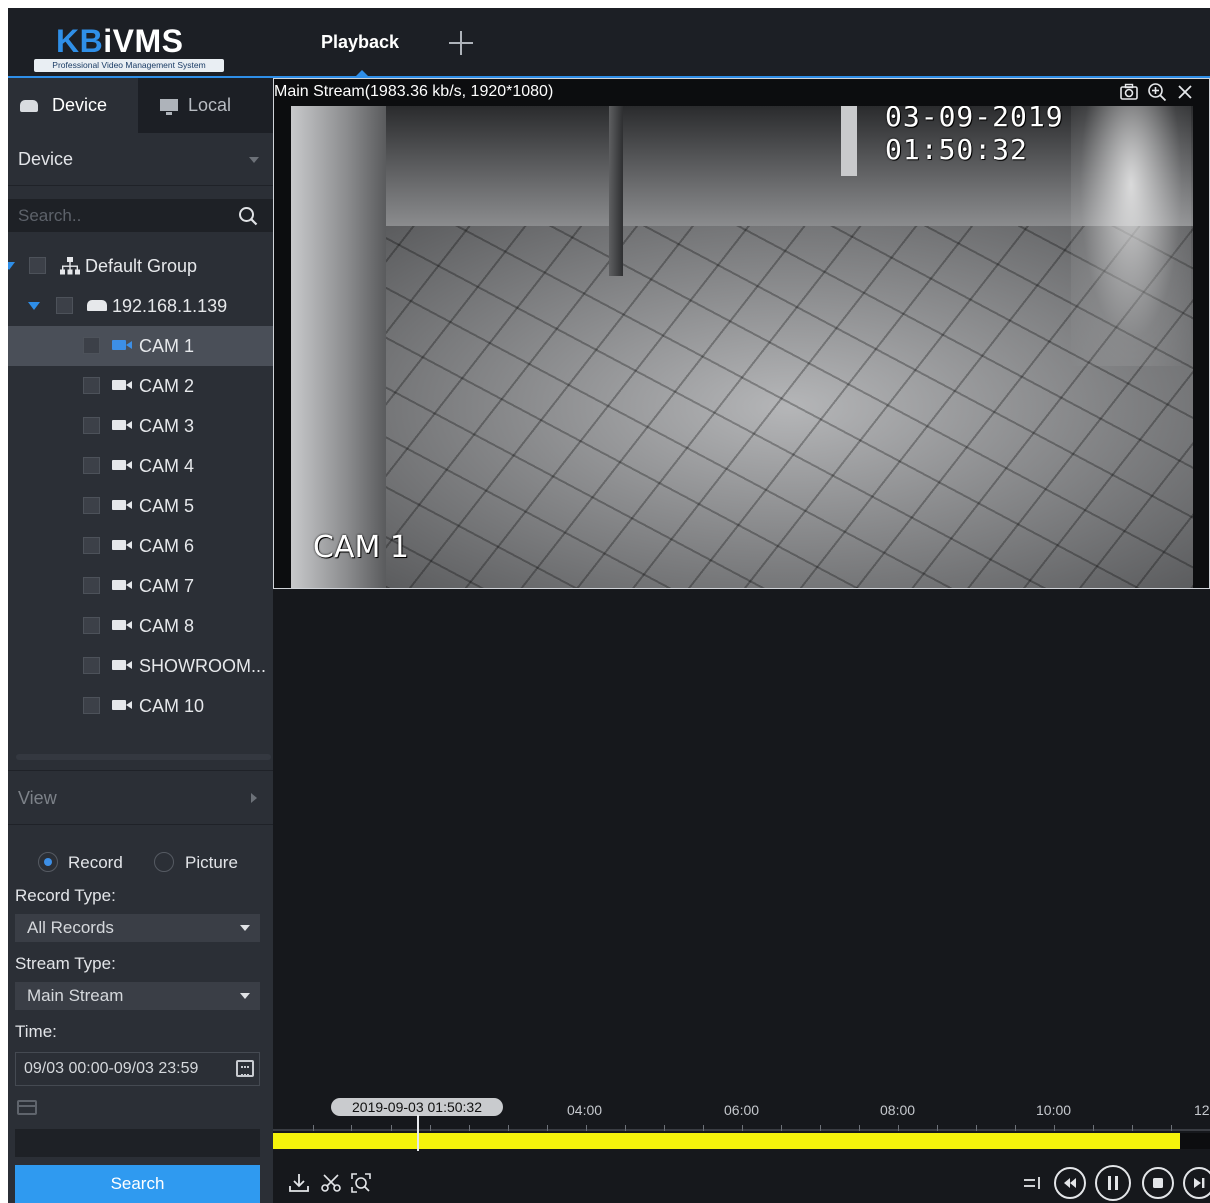  I want to click on pane-toolbar, so click(1159, 92).